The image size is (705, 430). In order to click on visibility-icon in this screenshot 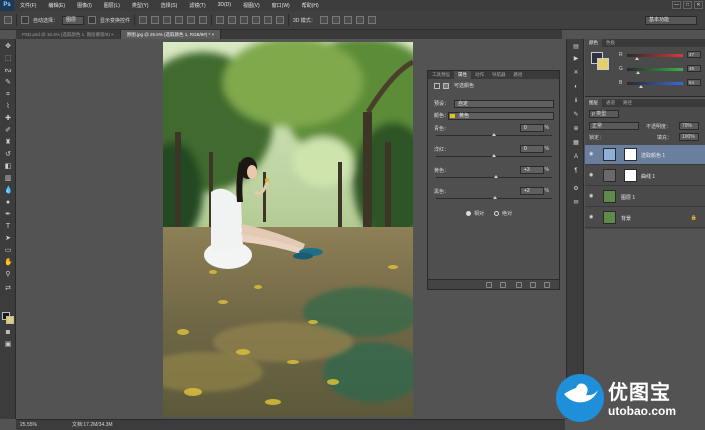, I will do `click(533, 285)`.